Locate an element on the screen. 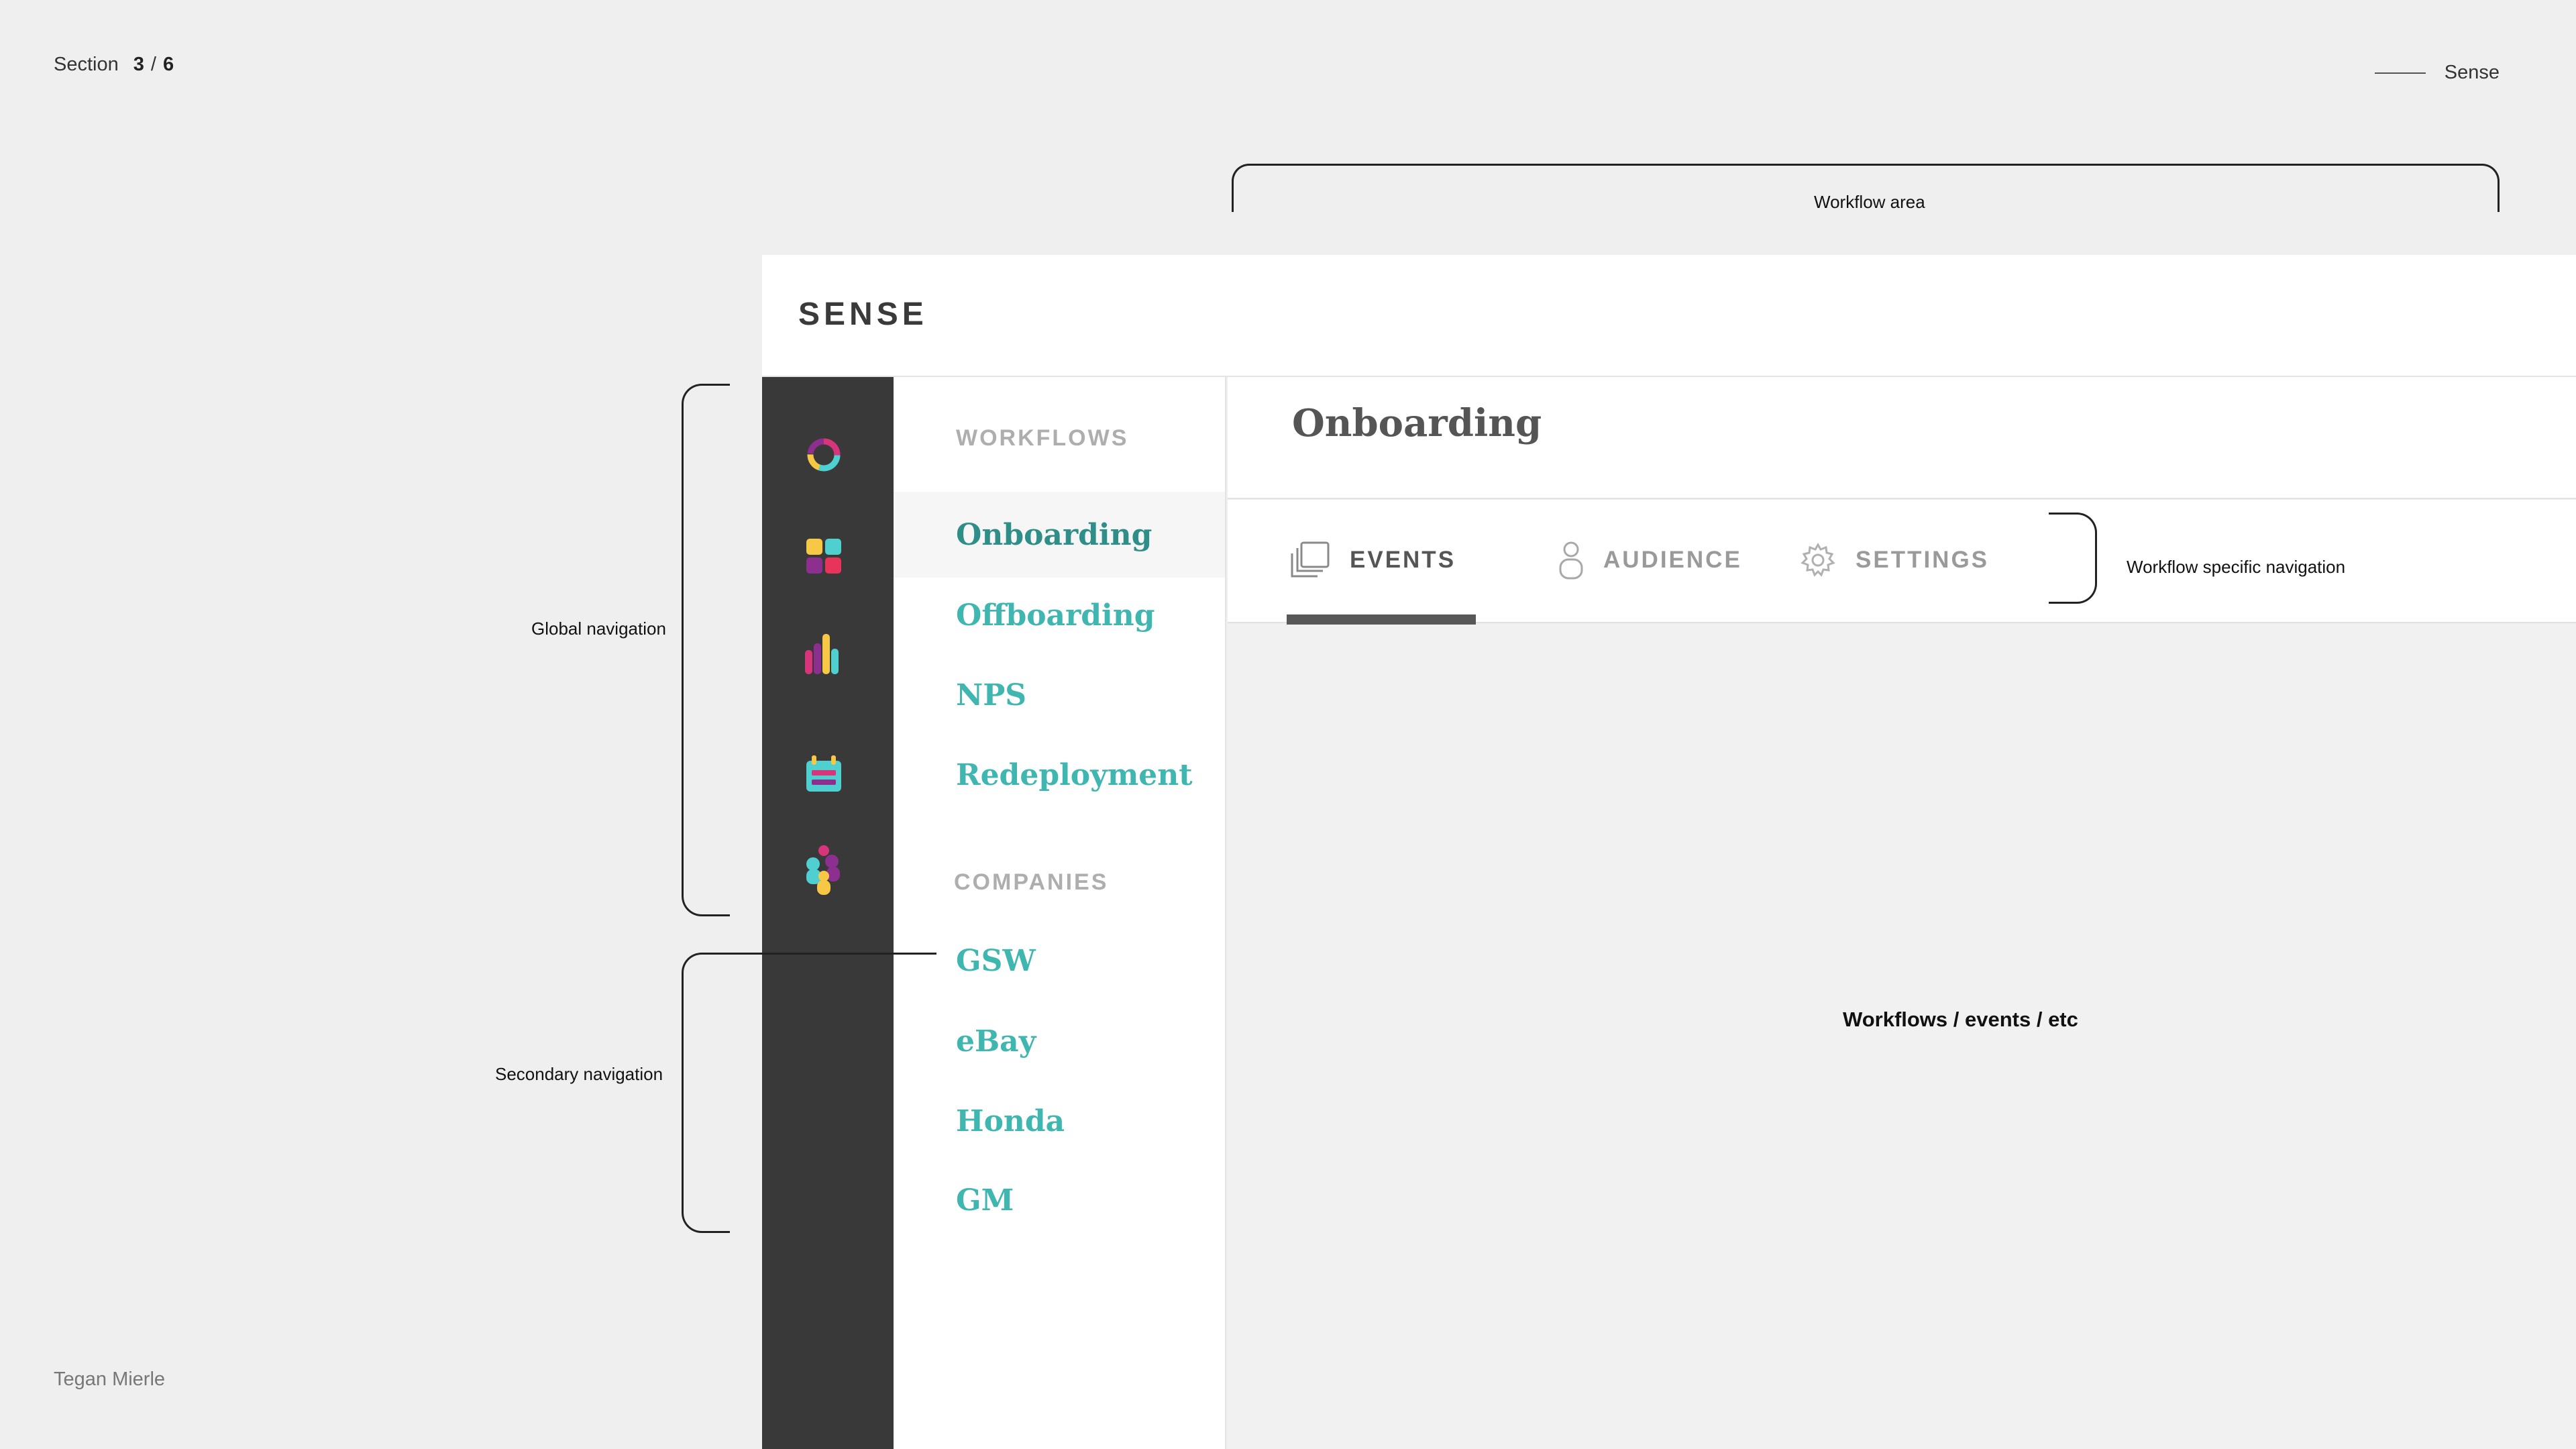 The height and width of the screenshot is (1449, 2576). calendar-icon is located at coordinates (823, 774).